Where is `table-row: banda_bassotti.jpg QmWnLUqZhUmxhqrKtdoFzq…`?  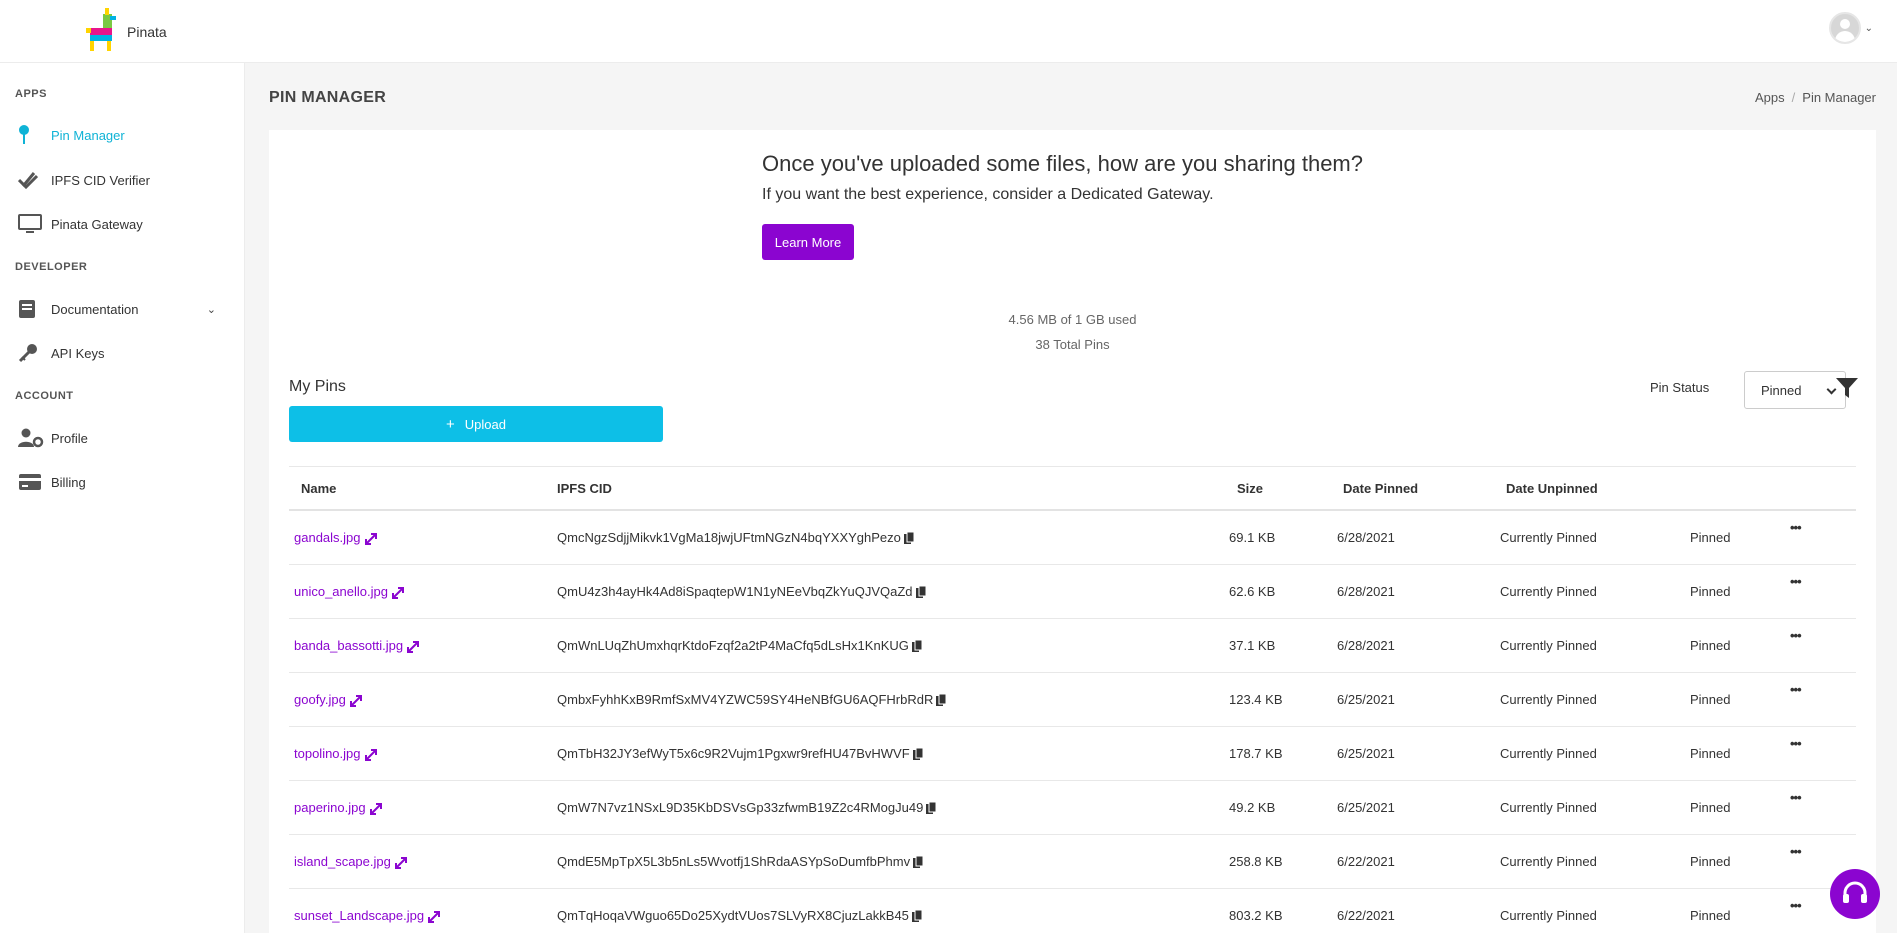
table-row: banda_bassotti.jpg QmWnLUqZhUmxhqrKtdoFzq… is located at coordinates (1072, 646).